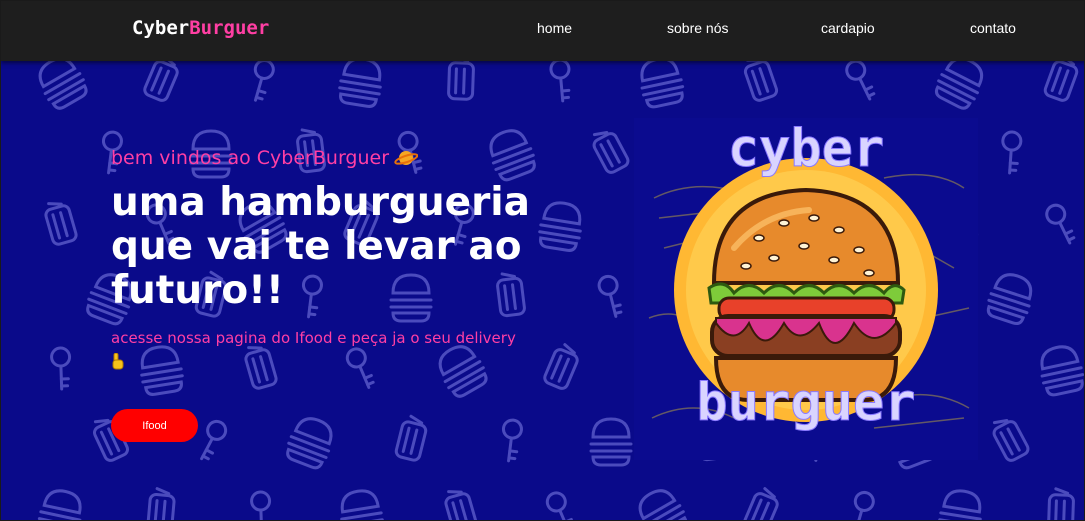 Image resolution: width=1085 pixels, height=521 pixels. Describe the element at coordinates (320, 202) in the screenshot. I see `headline-line-1: uma hamburgueria` at that location.